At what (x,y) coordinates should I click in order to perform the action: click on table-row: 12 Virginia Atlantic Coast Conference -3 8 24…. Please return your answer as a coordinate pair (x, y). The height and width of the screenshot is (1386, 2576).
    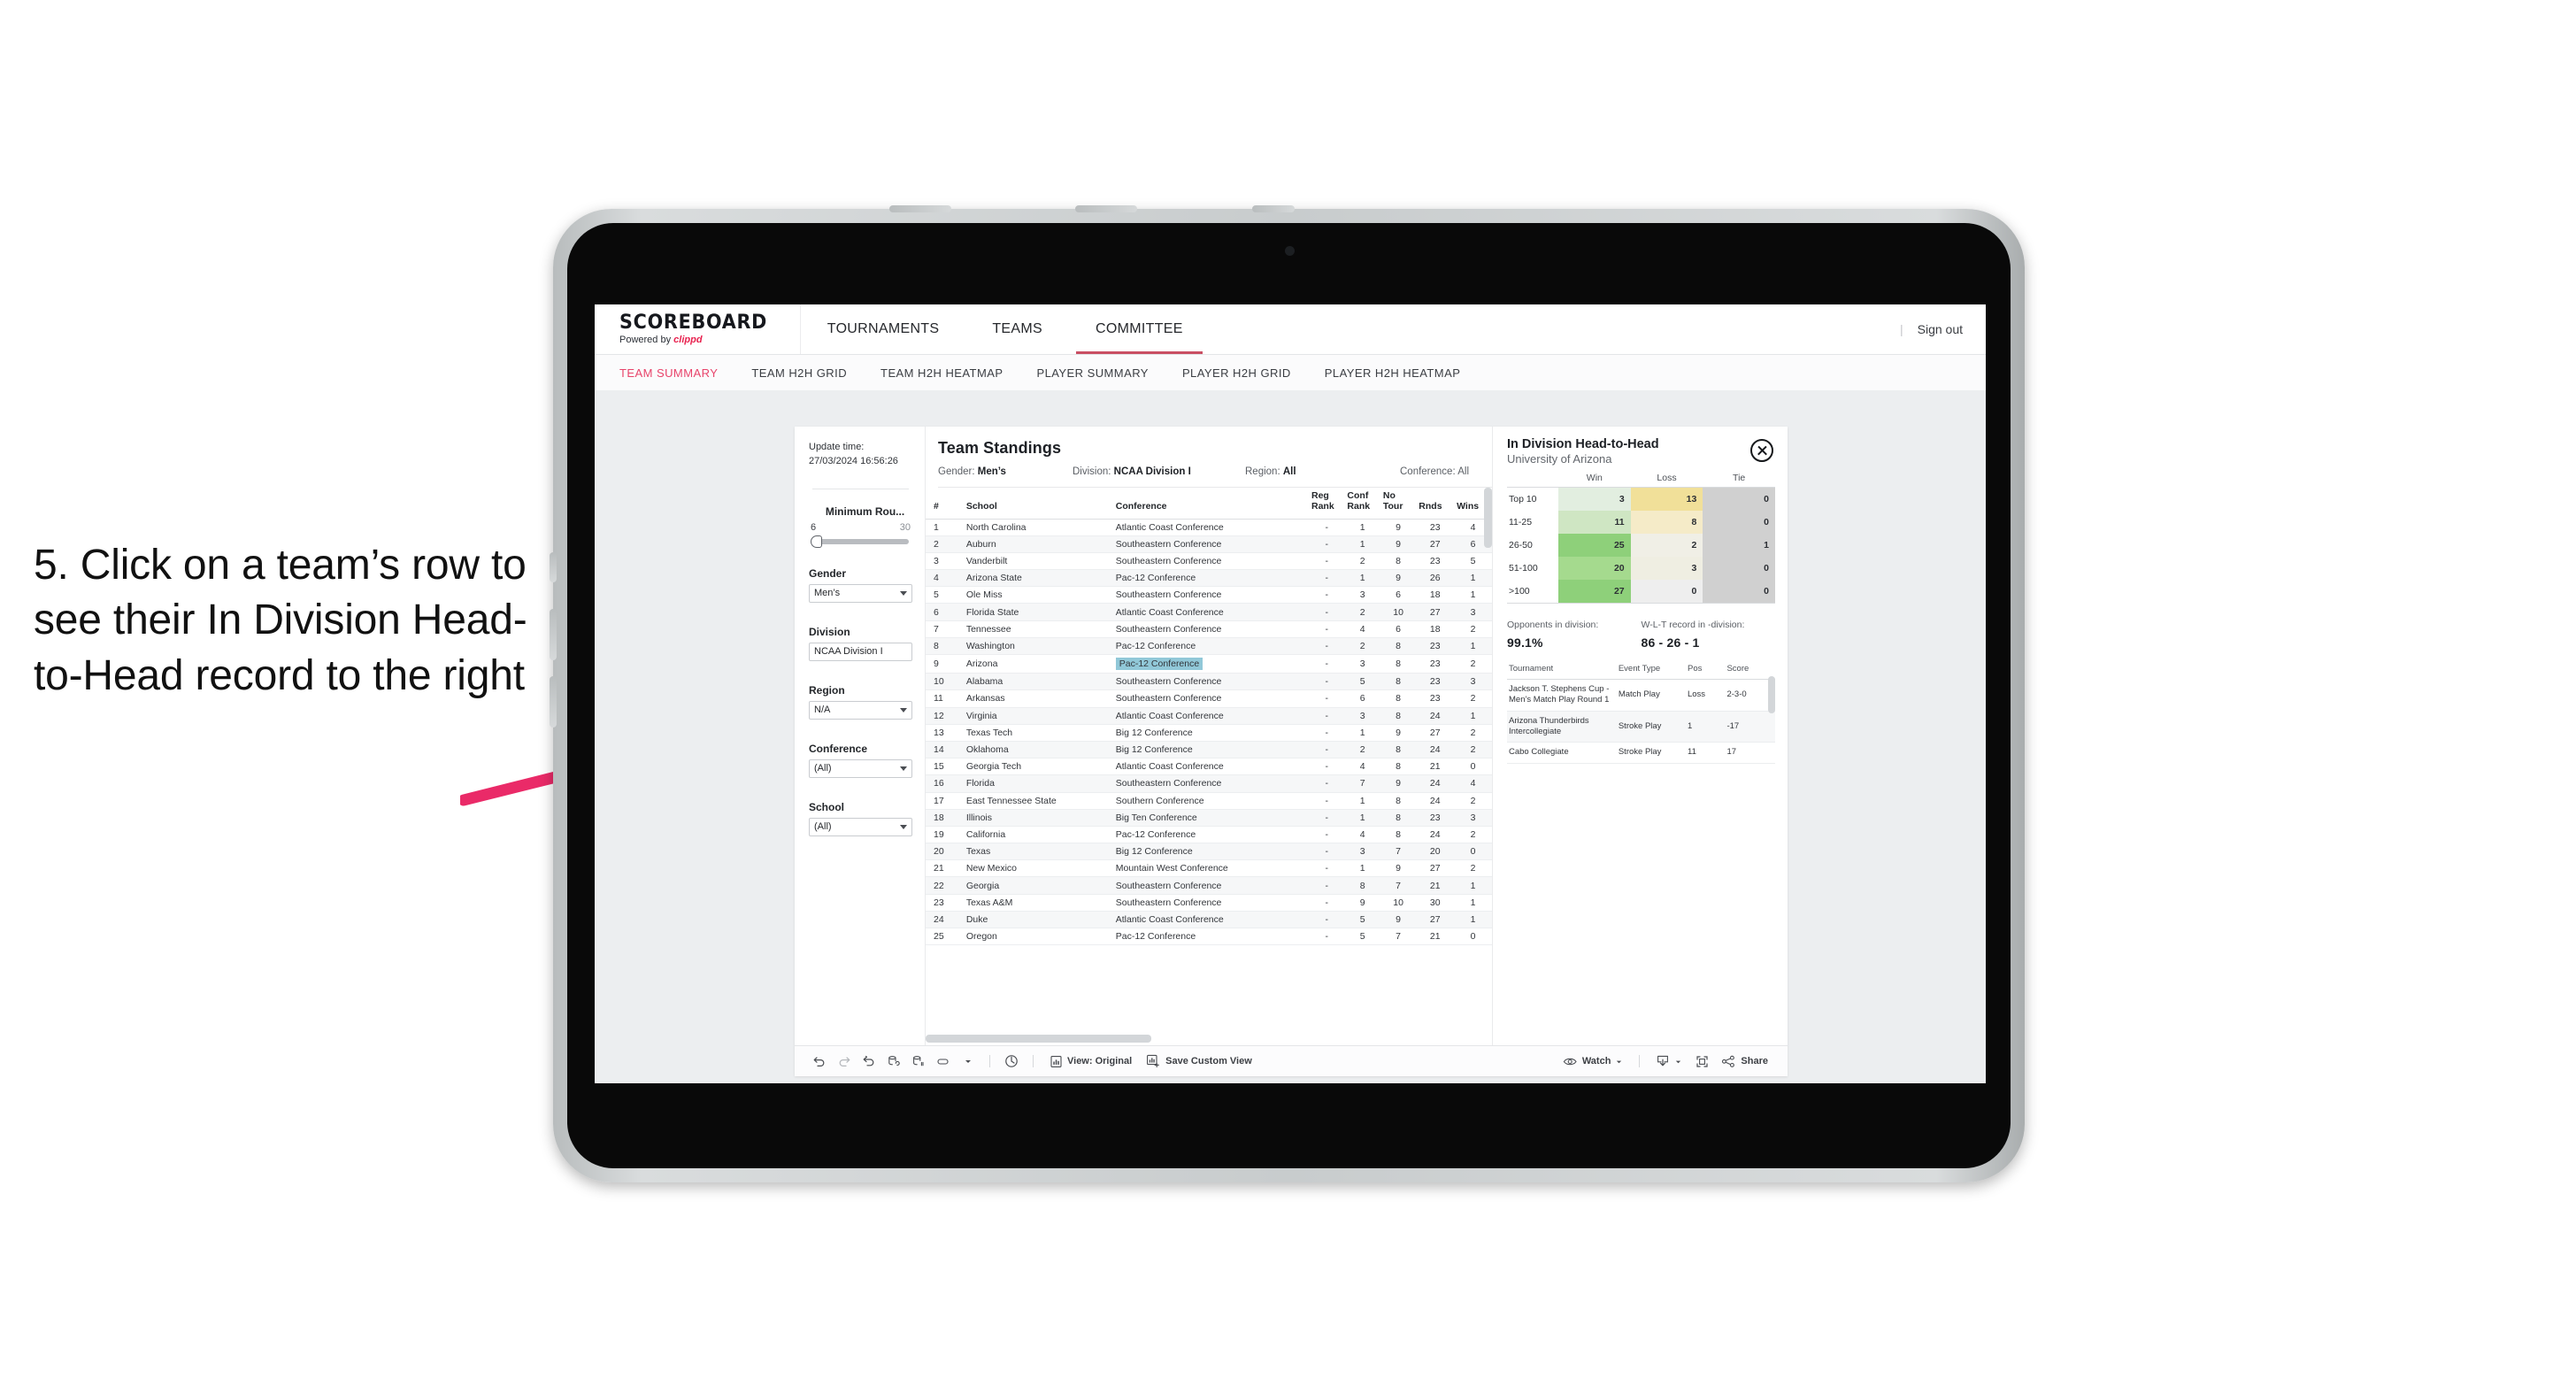
    Looking at the image, I should click on (1209, 716).